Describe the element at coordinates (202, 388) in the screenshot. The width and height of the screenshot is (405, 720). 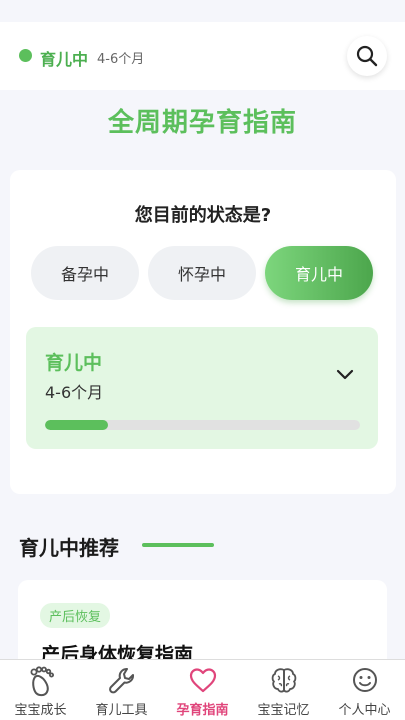
I see `stage-selector: 育儿中 4-6个月` at that location.